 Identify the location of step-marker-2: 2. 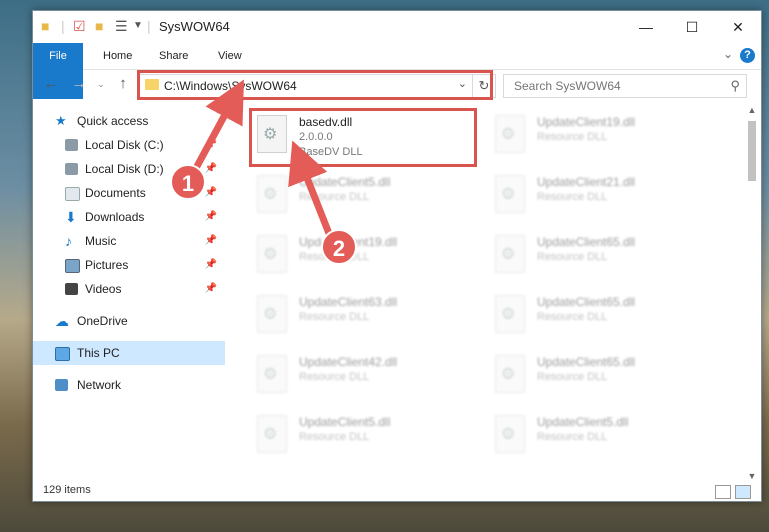
(339, 247).